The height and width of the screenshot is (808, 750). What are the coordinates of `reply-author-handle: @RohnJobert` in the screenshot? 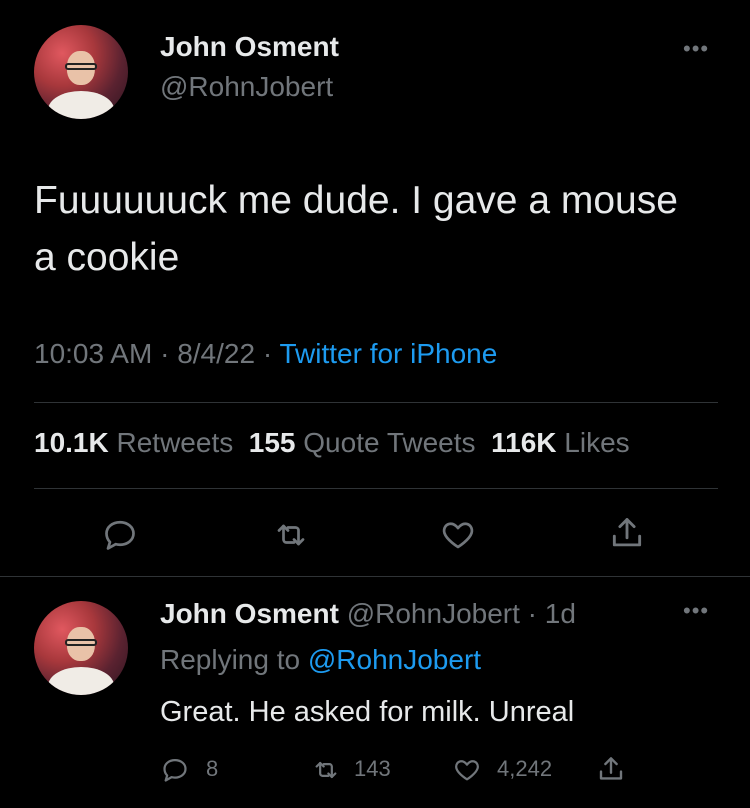 It's located at (433, 613).